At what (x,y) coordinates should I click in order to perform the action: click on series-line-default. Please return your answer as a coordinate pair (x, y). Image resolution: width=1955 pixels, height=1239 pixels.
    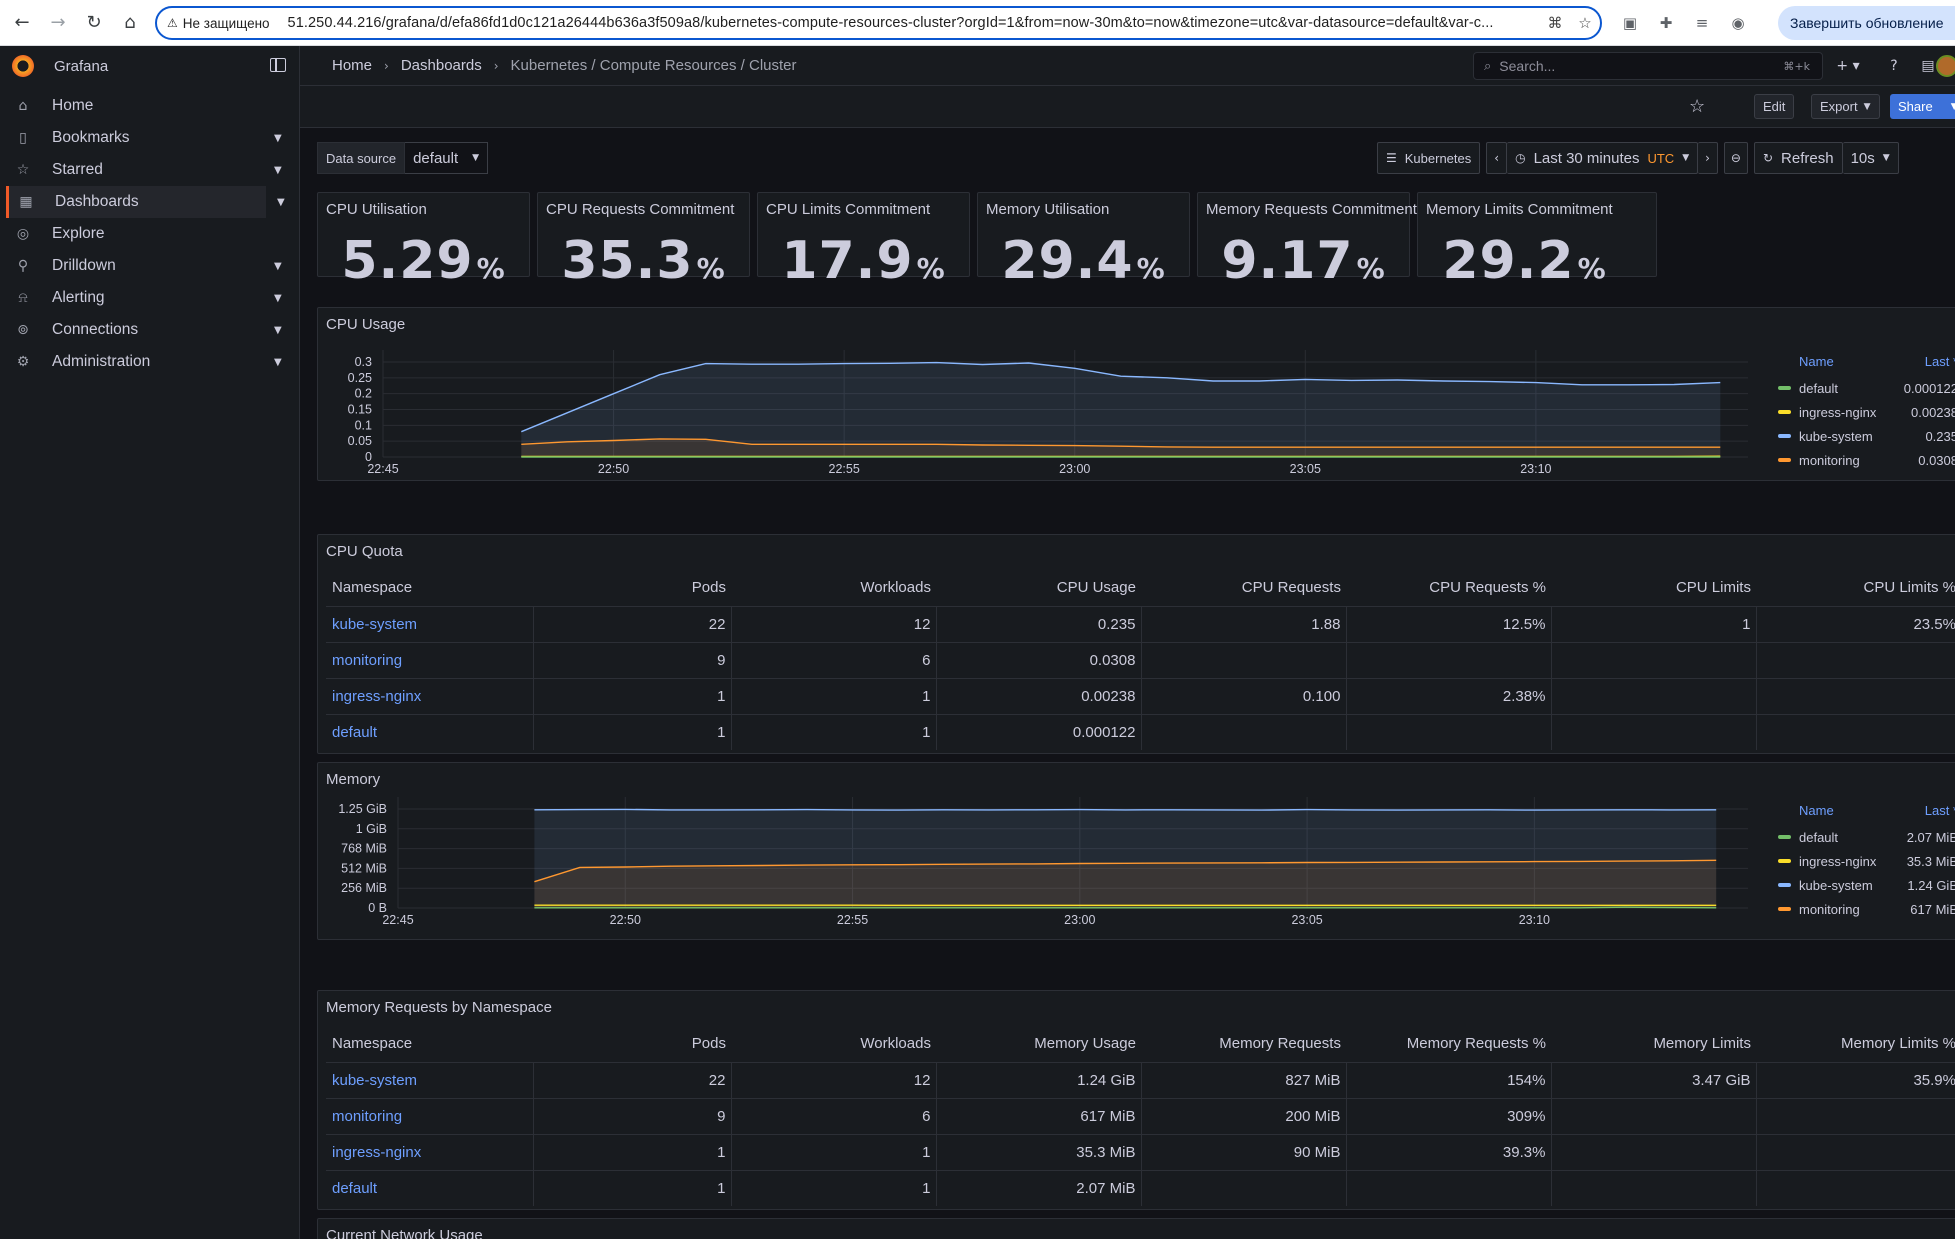
    Looking at the image, I should click on (1125, 907).